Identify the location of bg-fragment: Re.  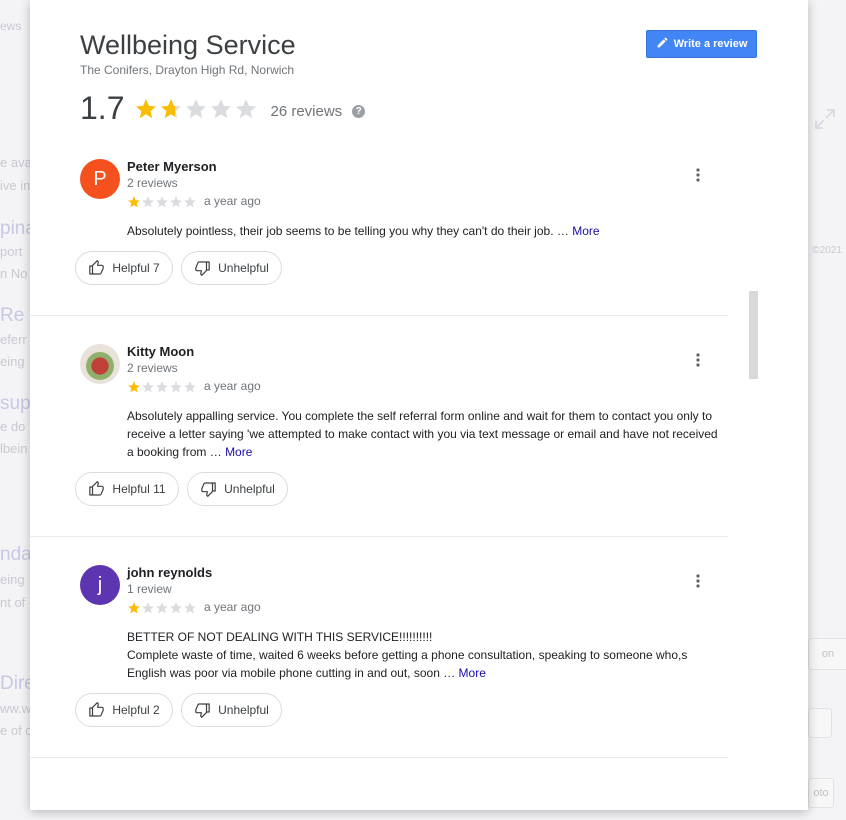
(12, 315).